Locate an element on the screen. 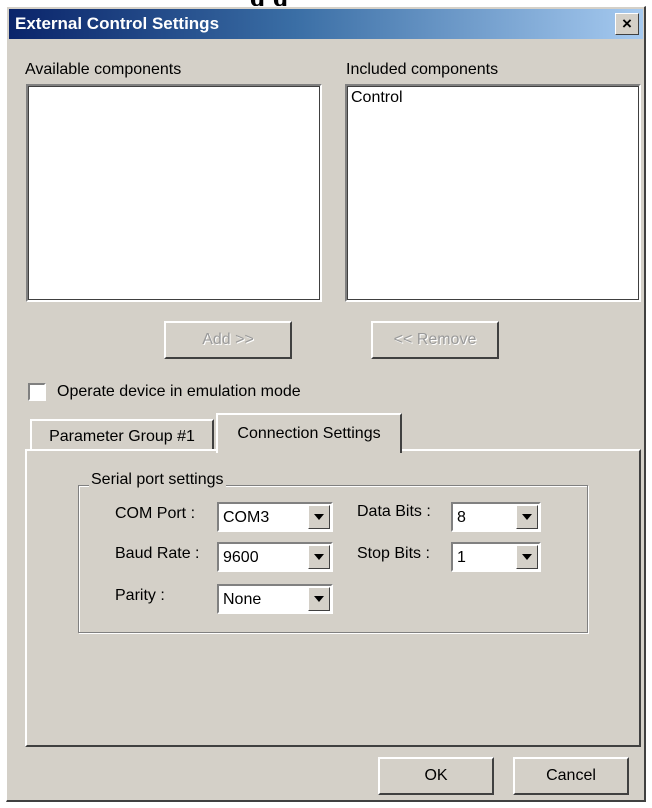 The height and width of the screenshot is (808, 652). available-components-label: Available components is located at coordinates (103, 69).